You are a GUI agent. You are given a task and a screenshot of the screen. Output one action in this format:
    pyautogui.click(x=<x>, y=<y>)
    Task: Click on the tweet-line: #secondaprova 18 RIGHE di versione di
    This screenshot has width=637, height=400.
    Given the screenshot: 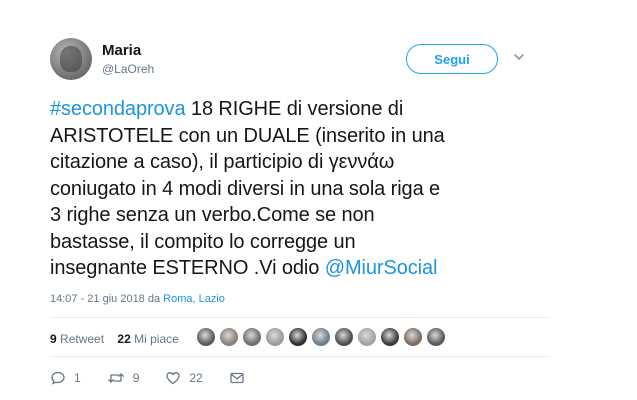 What is the action you would take?
    pyautogui.click(x=295, y=109)
    